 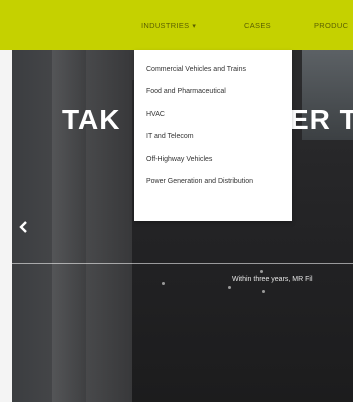 What do you see at coordinates (216, 160) in the screenshot?
I see `dropdown-item-off-highway: Off-Highway Vehicles` at bounding box center [216, 160].